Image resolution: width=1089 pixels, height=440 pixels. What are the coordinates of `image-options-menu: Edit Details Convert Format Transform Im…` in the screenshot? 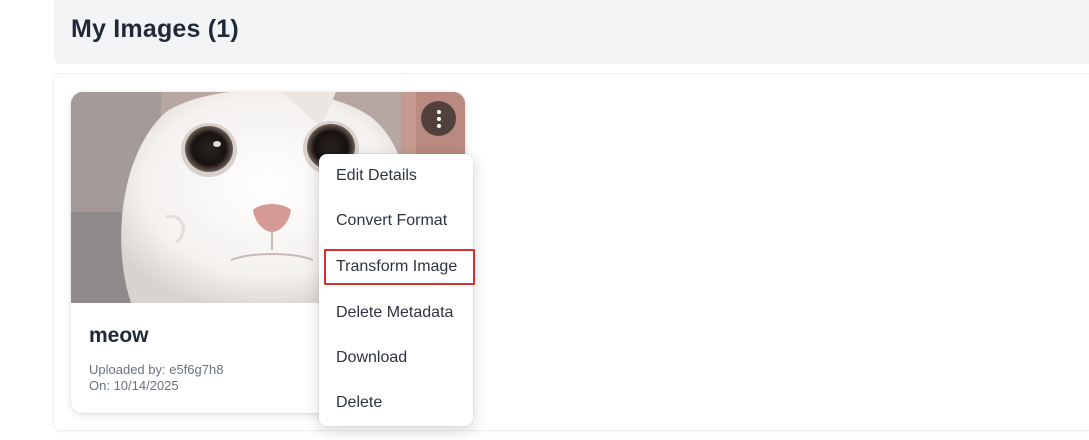 It's located at (397, 290).